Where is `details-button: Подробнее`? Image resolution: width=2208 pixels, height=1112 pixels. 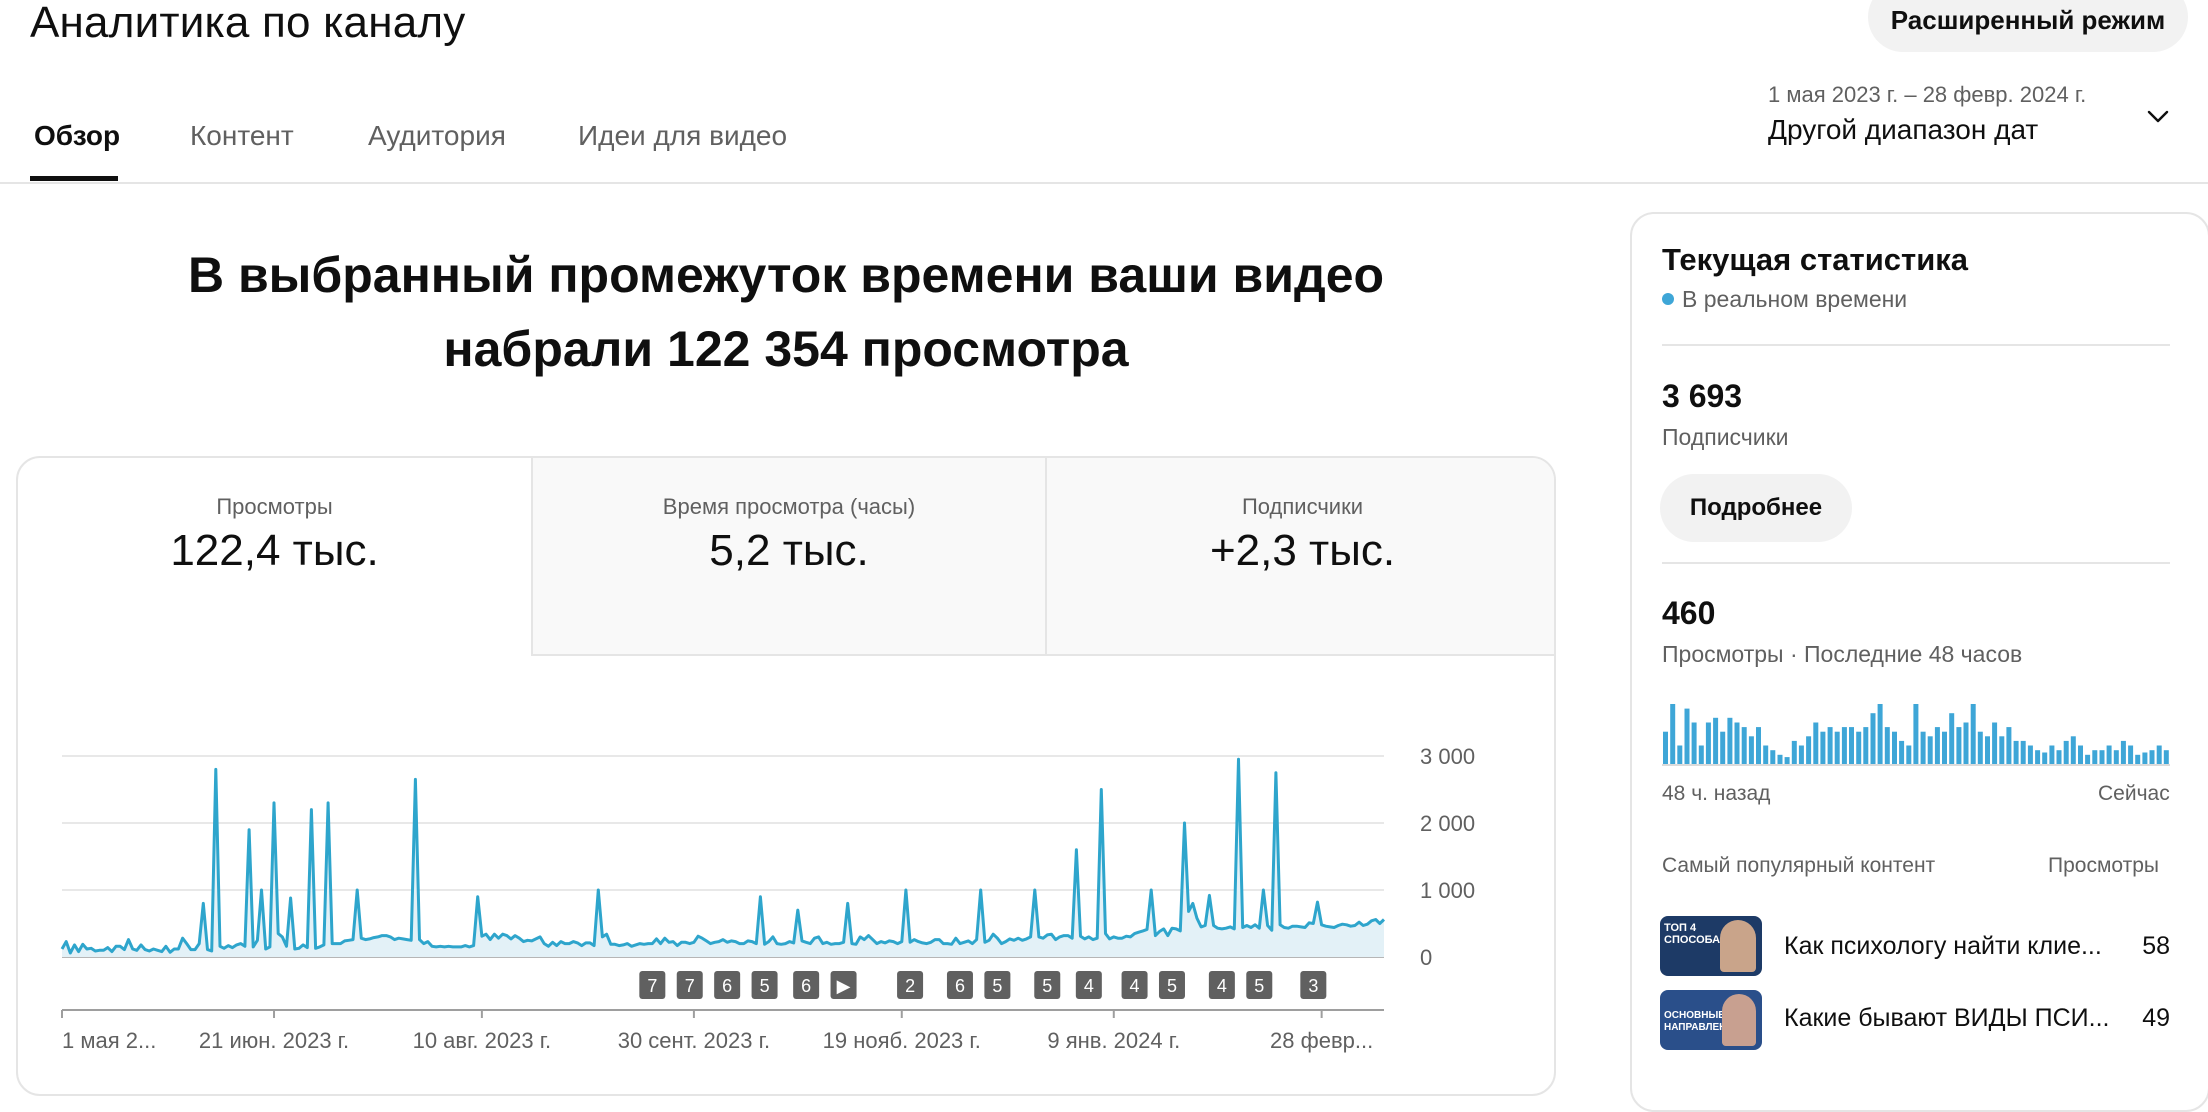
details-button: Подробнее is located at coordinates (1756, 508).